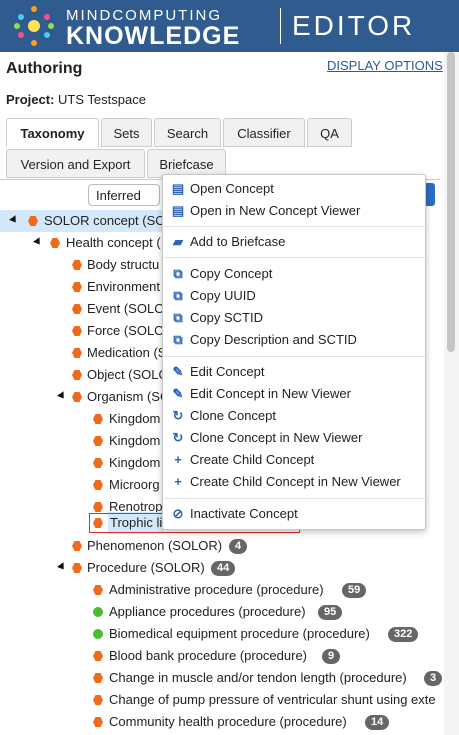 The height and width of the screenshot is (735, 459). I want to click on menu-add-briefcase: ▰ Add to Briefcase, so click(227, 242).